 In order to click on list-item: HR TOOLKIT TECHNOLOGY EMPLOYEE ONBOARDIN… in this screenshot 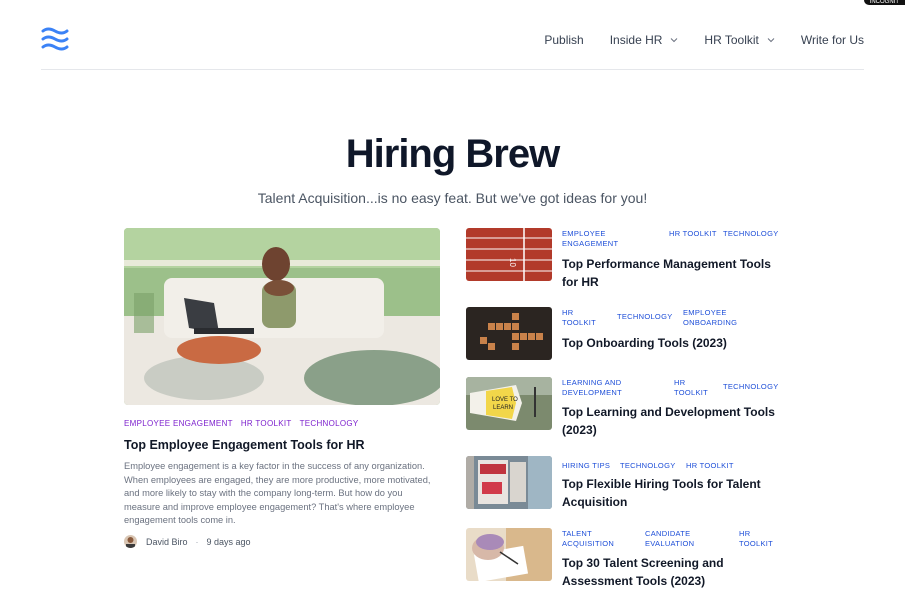, I will do `click(627, 335)`.